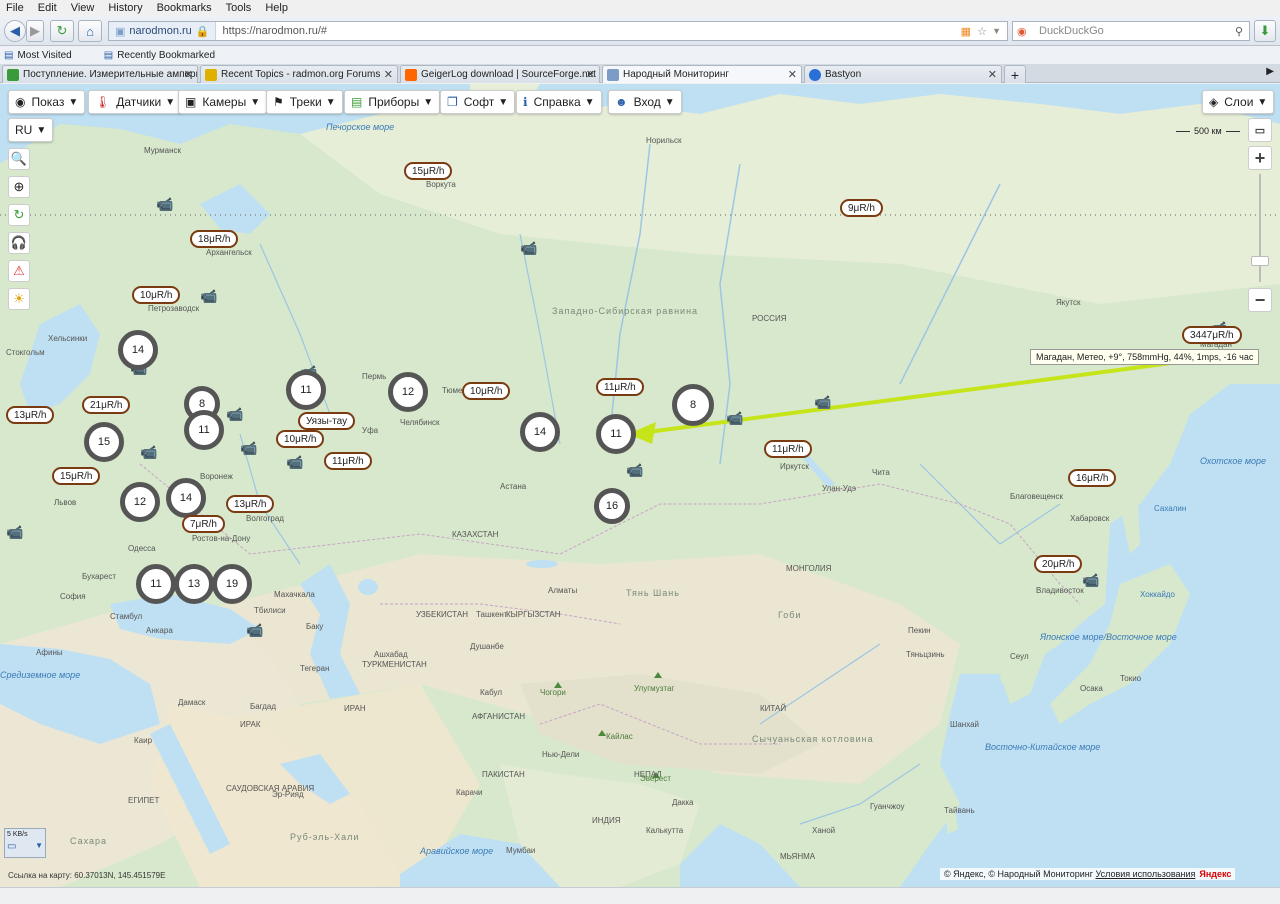 This screenshot has height=904, width=1280. Describe the element at coordinates (194, 584) in the screenshot. I see `cluster-marker: 13` at that location.